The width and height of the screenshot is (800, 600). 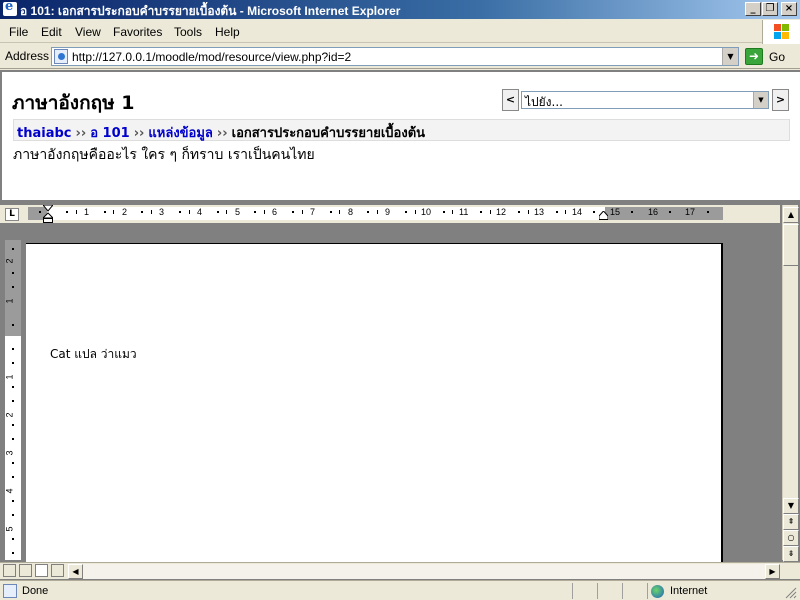 I want to click on breadcrumb-link-course: อ 101, so click(x=109, y=133).